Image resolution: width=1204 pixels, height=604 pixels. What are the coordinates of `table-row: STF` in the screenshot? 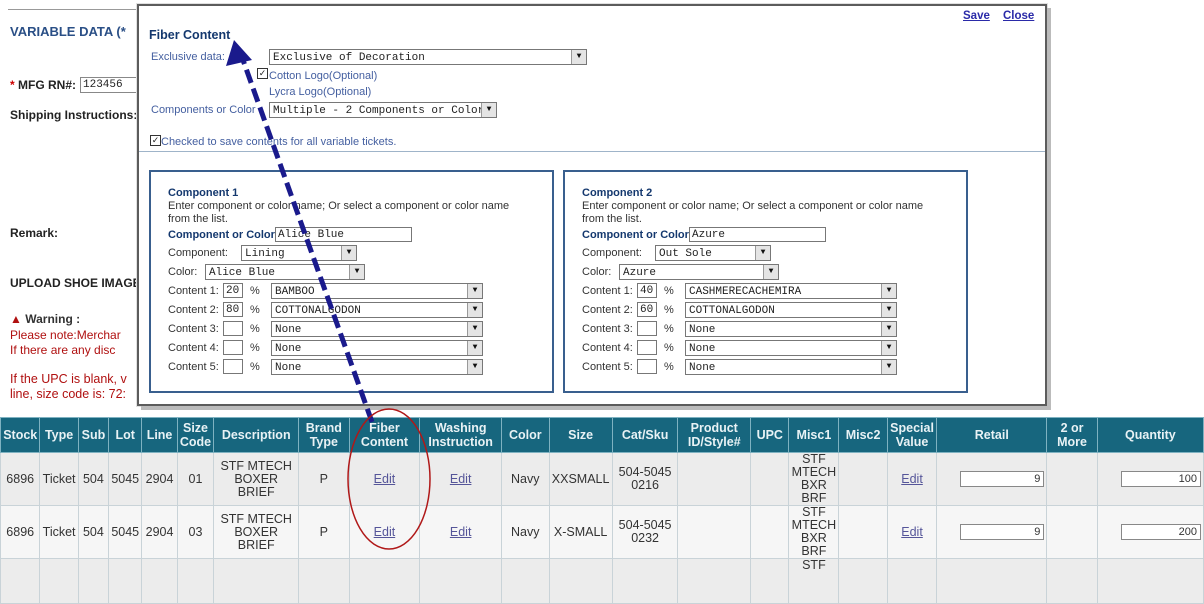 It's located at (602, 581).